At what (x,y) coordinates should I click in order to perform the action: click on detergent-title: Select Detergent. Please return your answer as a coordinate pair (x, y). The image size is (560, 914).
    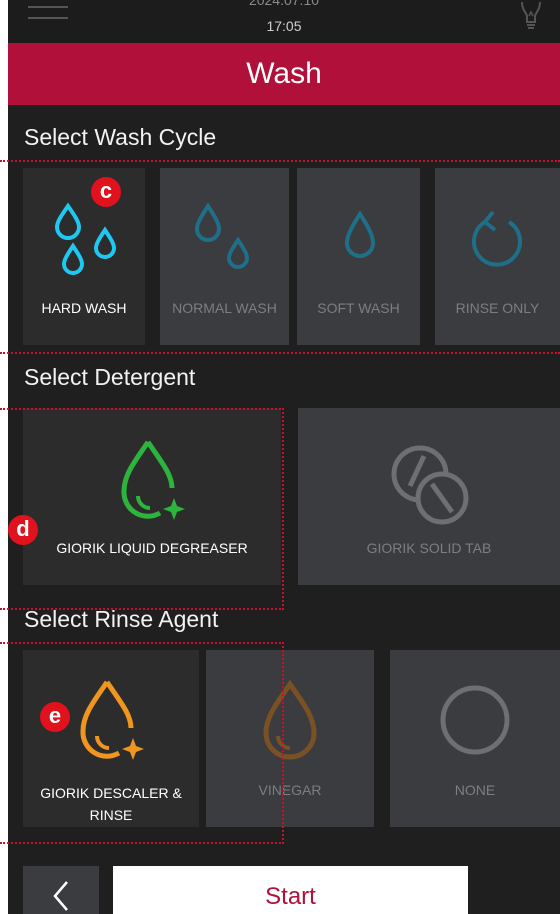
    Looking at the image, I should click on (110, 377).